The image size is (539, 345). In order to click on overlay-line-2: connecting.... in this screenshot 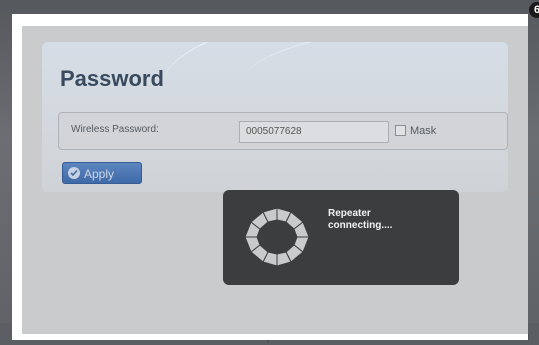, I will do `click(360, 225)`.